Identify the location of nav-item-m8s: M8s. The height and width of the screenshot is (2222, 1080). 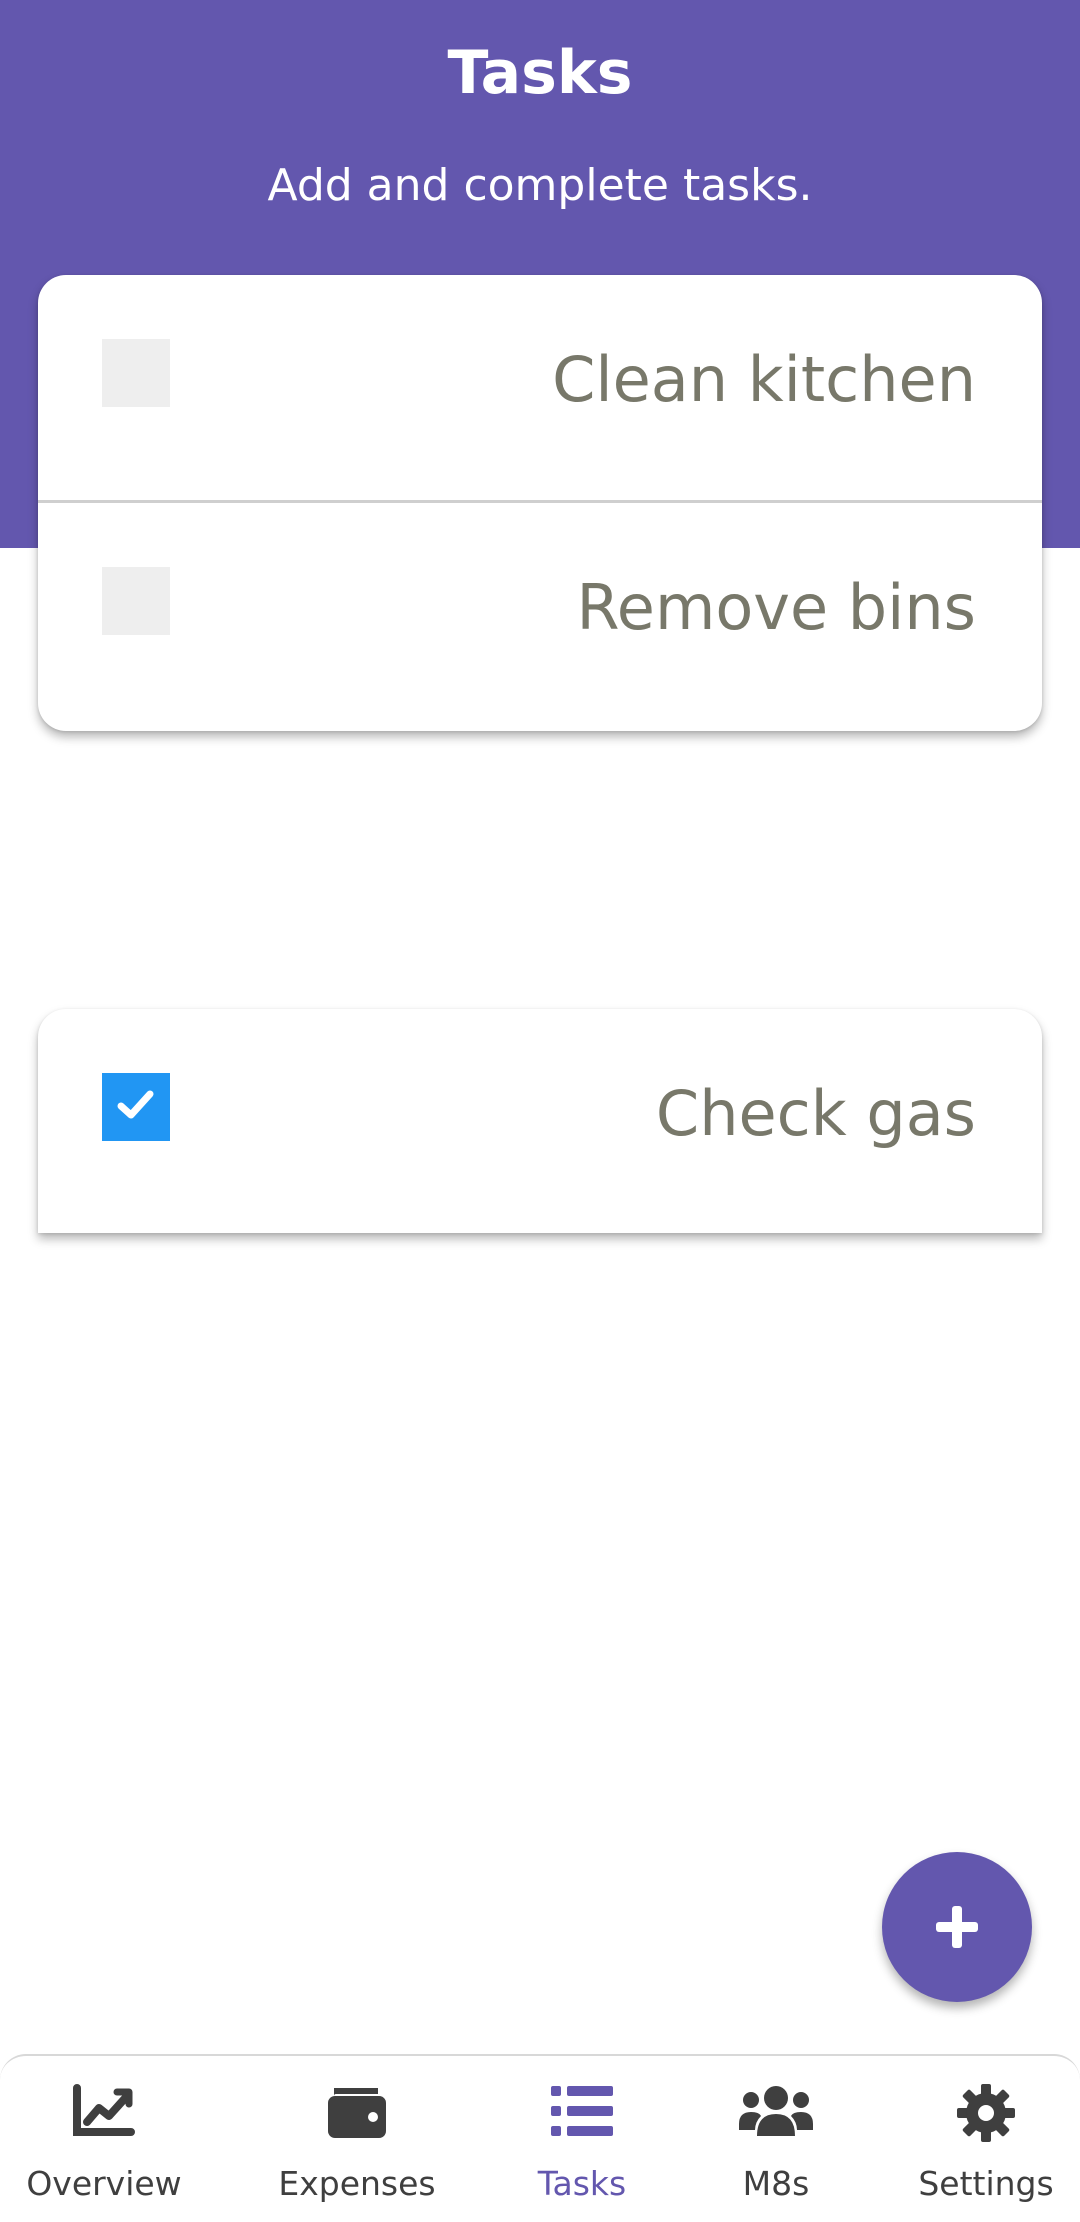
(776, 2139).